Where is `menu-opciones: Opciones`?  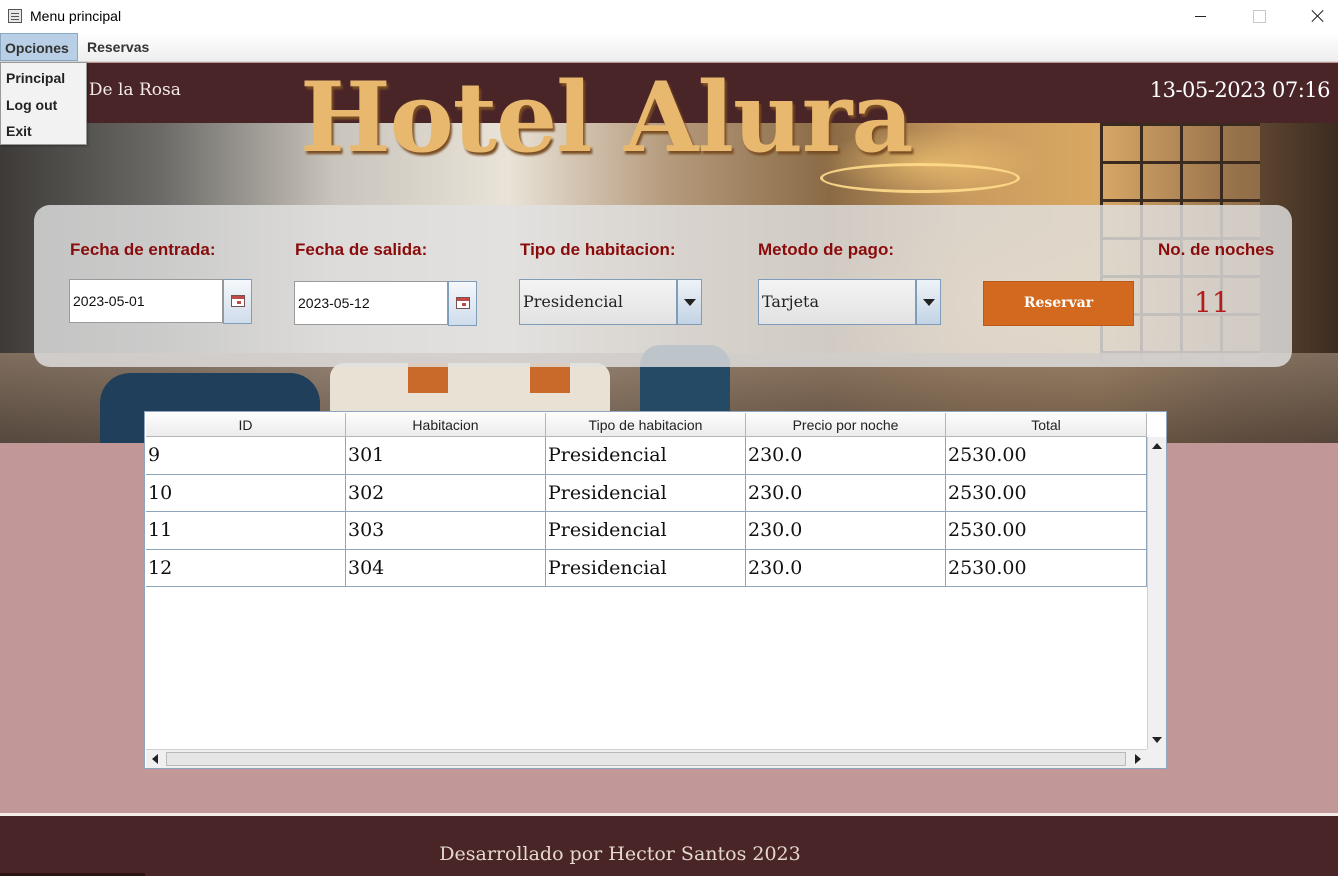 menu-opciones: Opciones is located at coordinates (39, 47).